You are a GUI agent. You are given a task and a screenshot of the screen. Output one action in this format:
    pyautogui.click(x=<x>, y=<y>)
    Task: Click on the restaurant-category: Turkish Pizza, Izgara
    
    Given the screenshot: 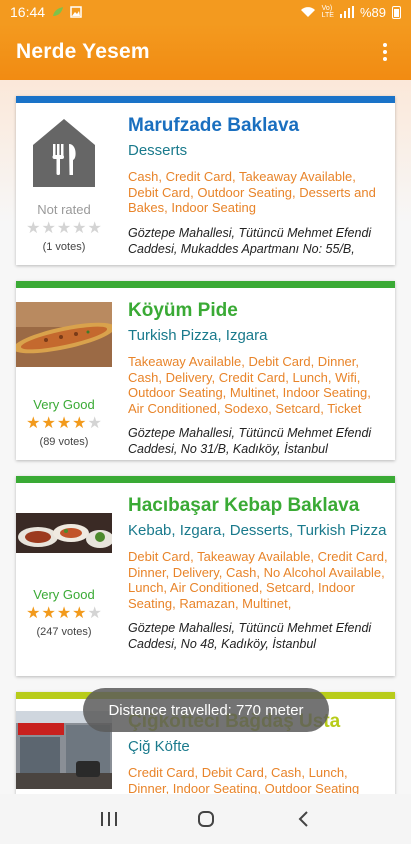 What is the action you would take?
    pyautogui.click(x=198, y=335)
    